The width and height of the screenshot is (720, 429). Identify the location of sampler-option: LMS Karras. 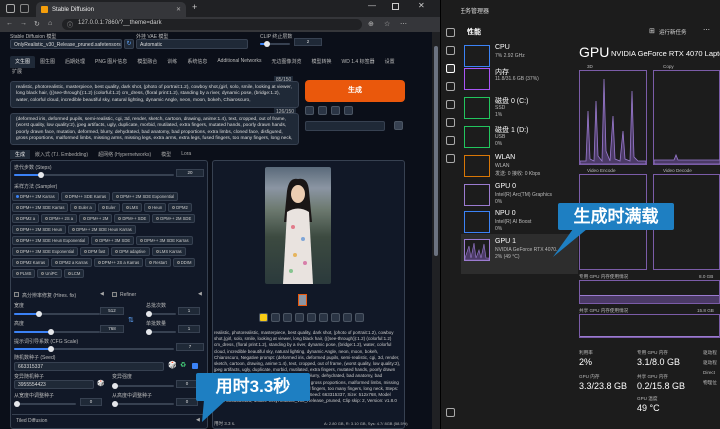
(168, 251).